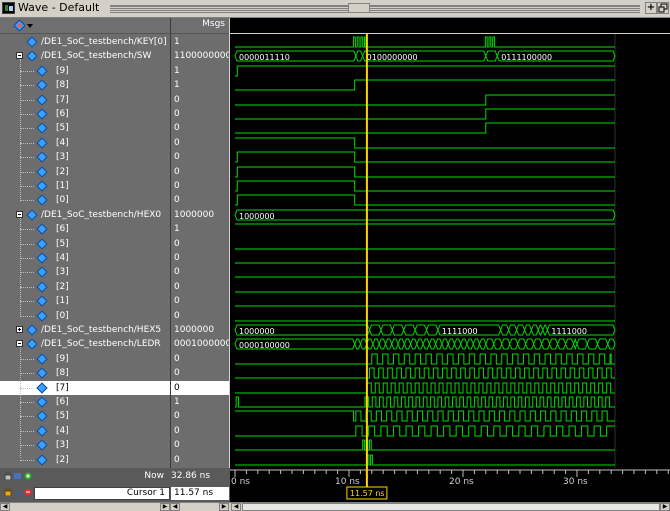 This screenshot has width=670, height=511. Describe the element at coordinates (200, 344) in the screenshot. I see `signal-value: 0001000000` at that location.